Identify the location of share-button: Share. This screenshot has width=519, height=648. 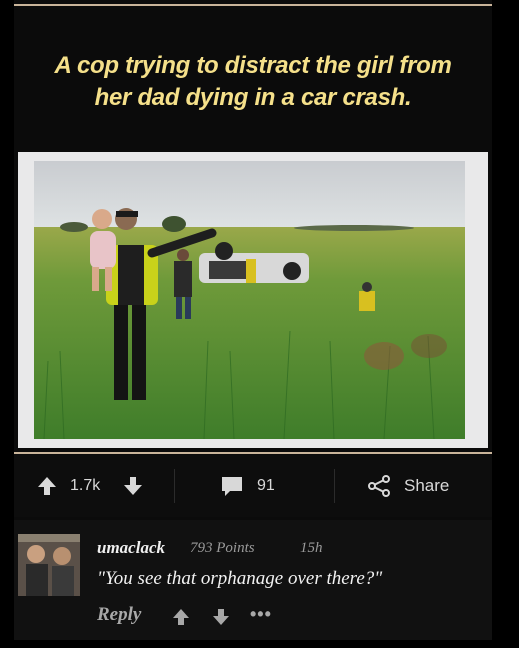
(407, 486).